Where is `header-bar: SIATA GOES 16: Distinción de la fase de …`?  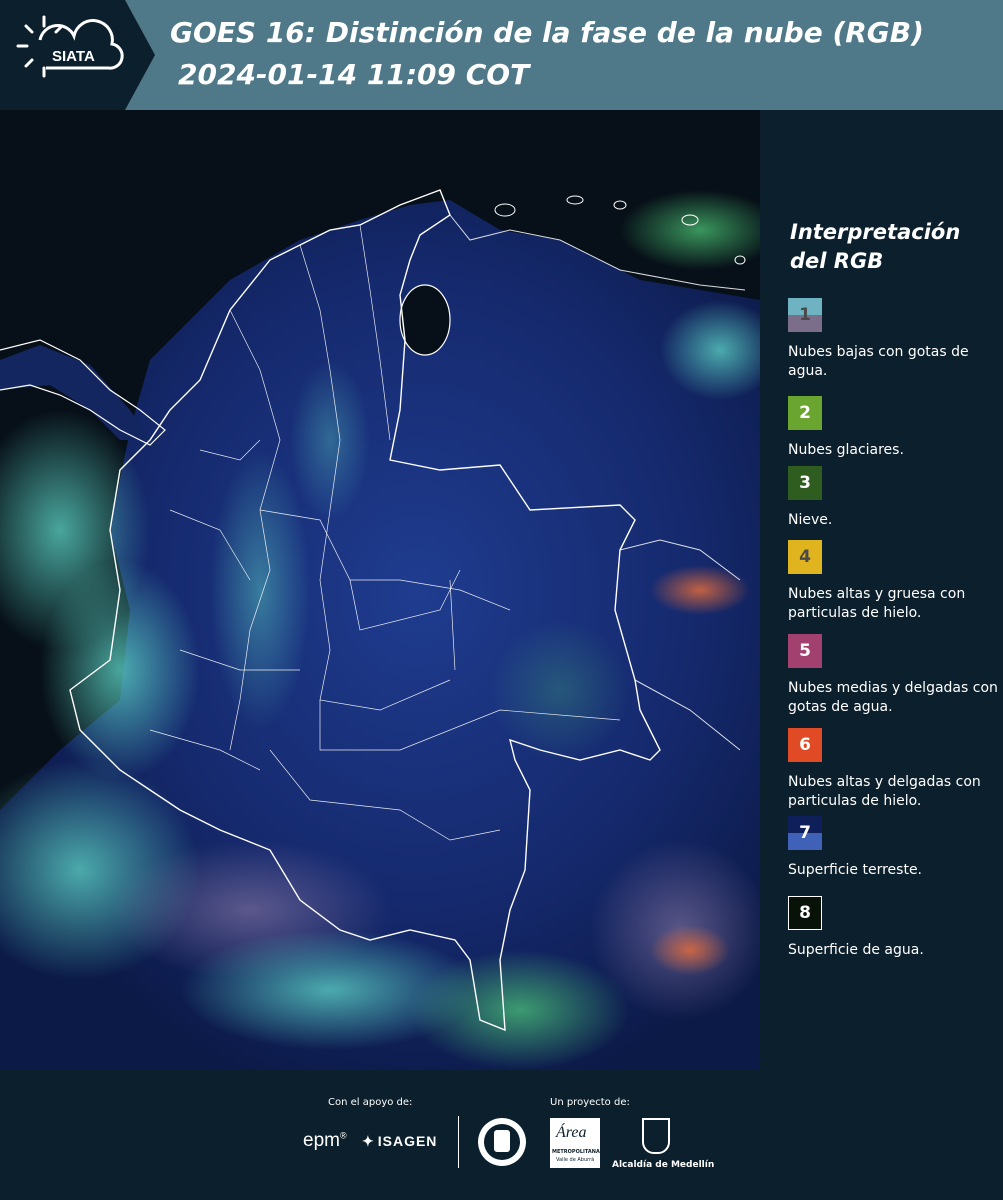
header-bar: SIATA GOES 16: Distinción de la fase de … is located at coordinates (501, 55).